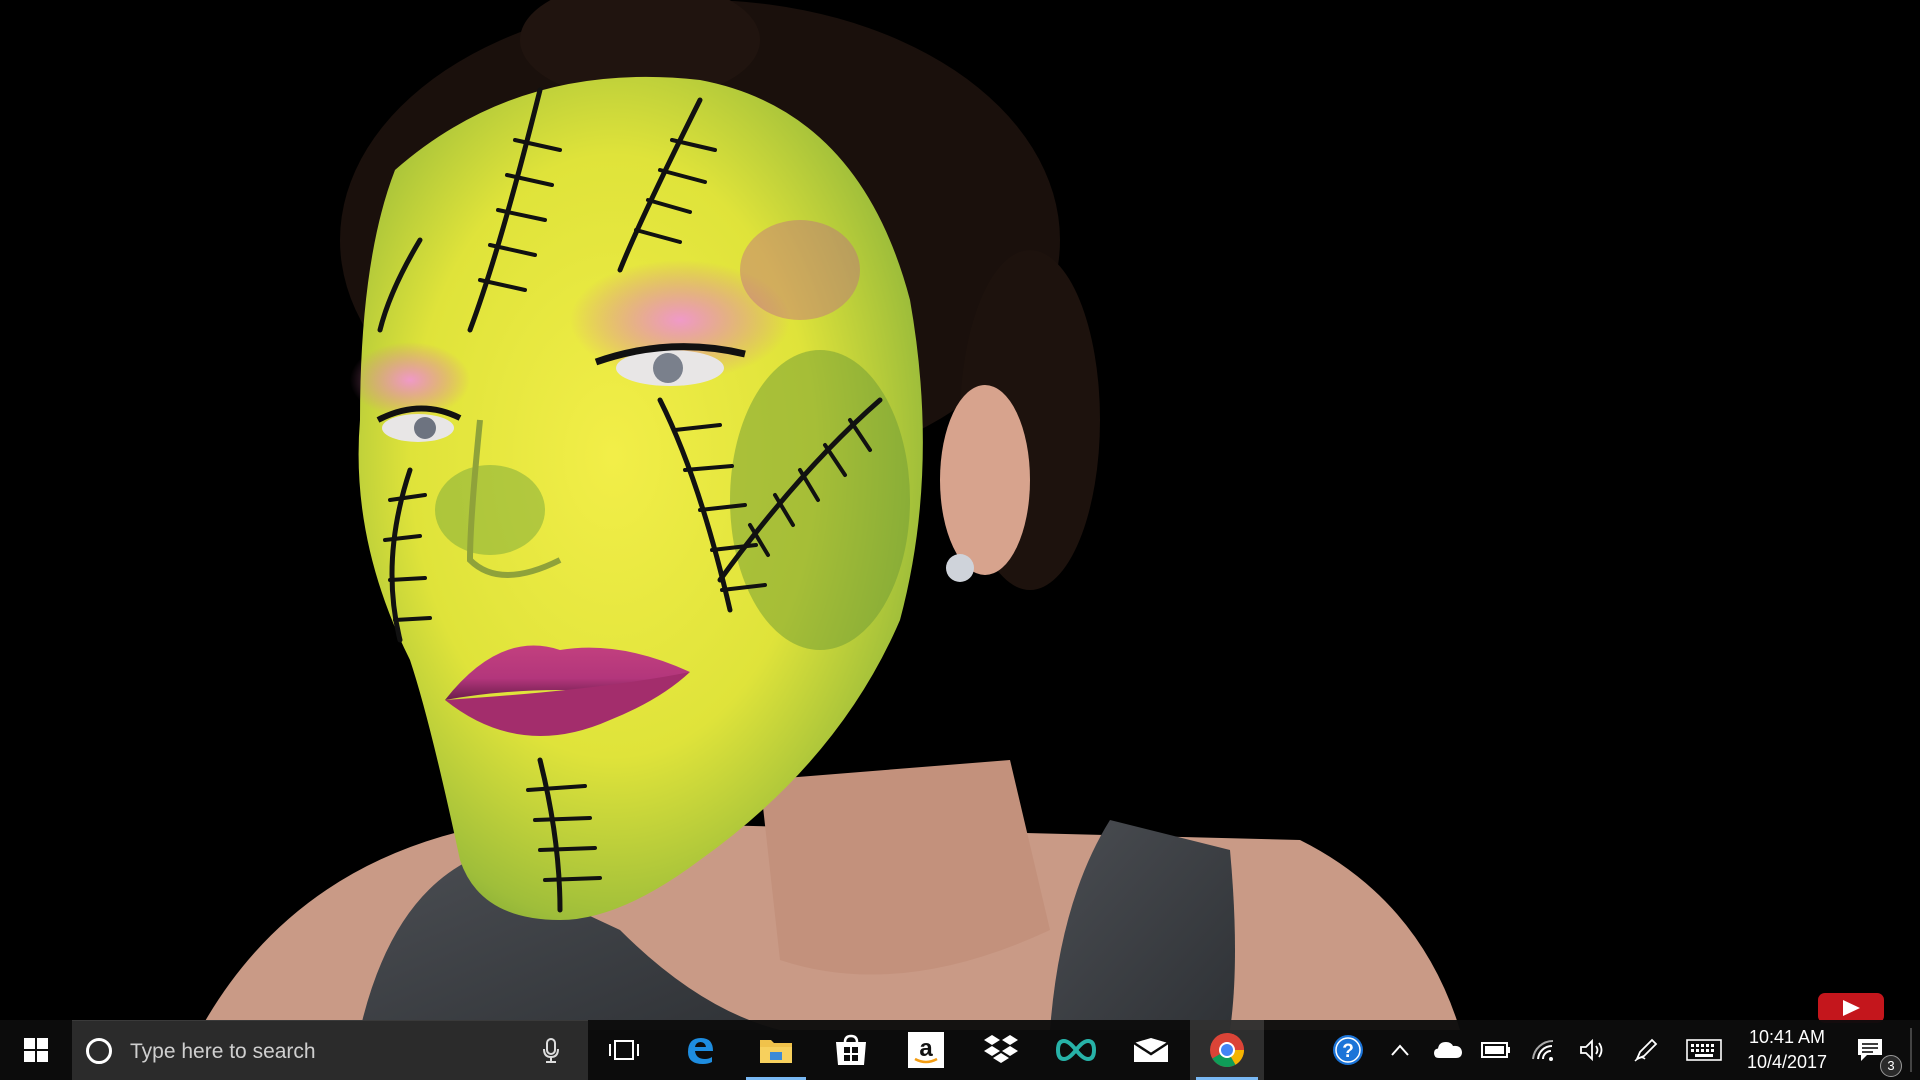 The width and height of the screenshot is (1920, 1080). I want to click on edge-icon, so click(700, 1051).